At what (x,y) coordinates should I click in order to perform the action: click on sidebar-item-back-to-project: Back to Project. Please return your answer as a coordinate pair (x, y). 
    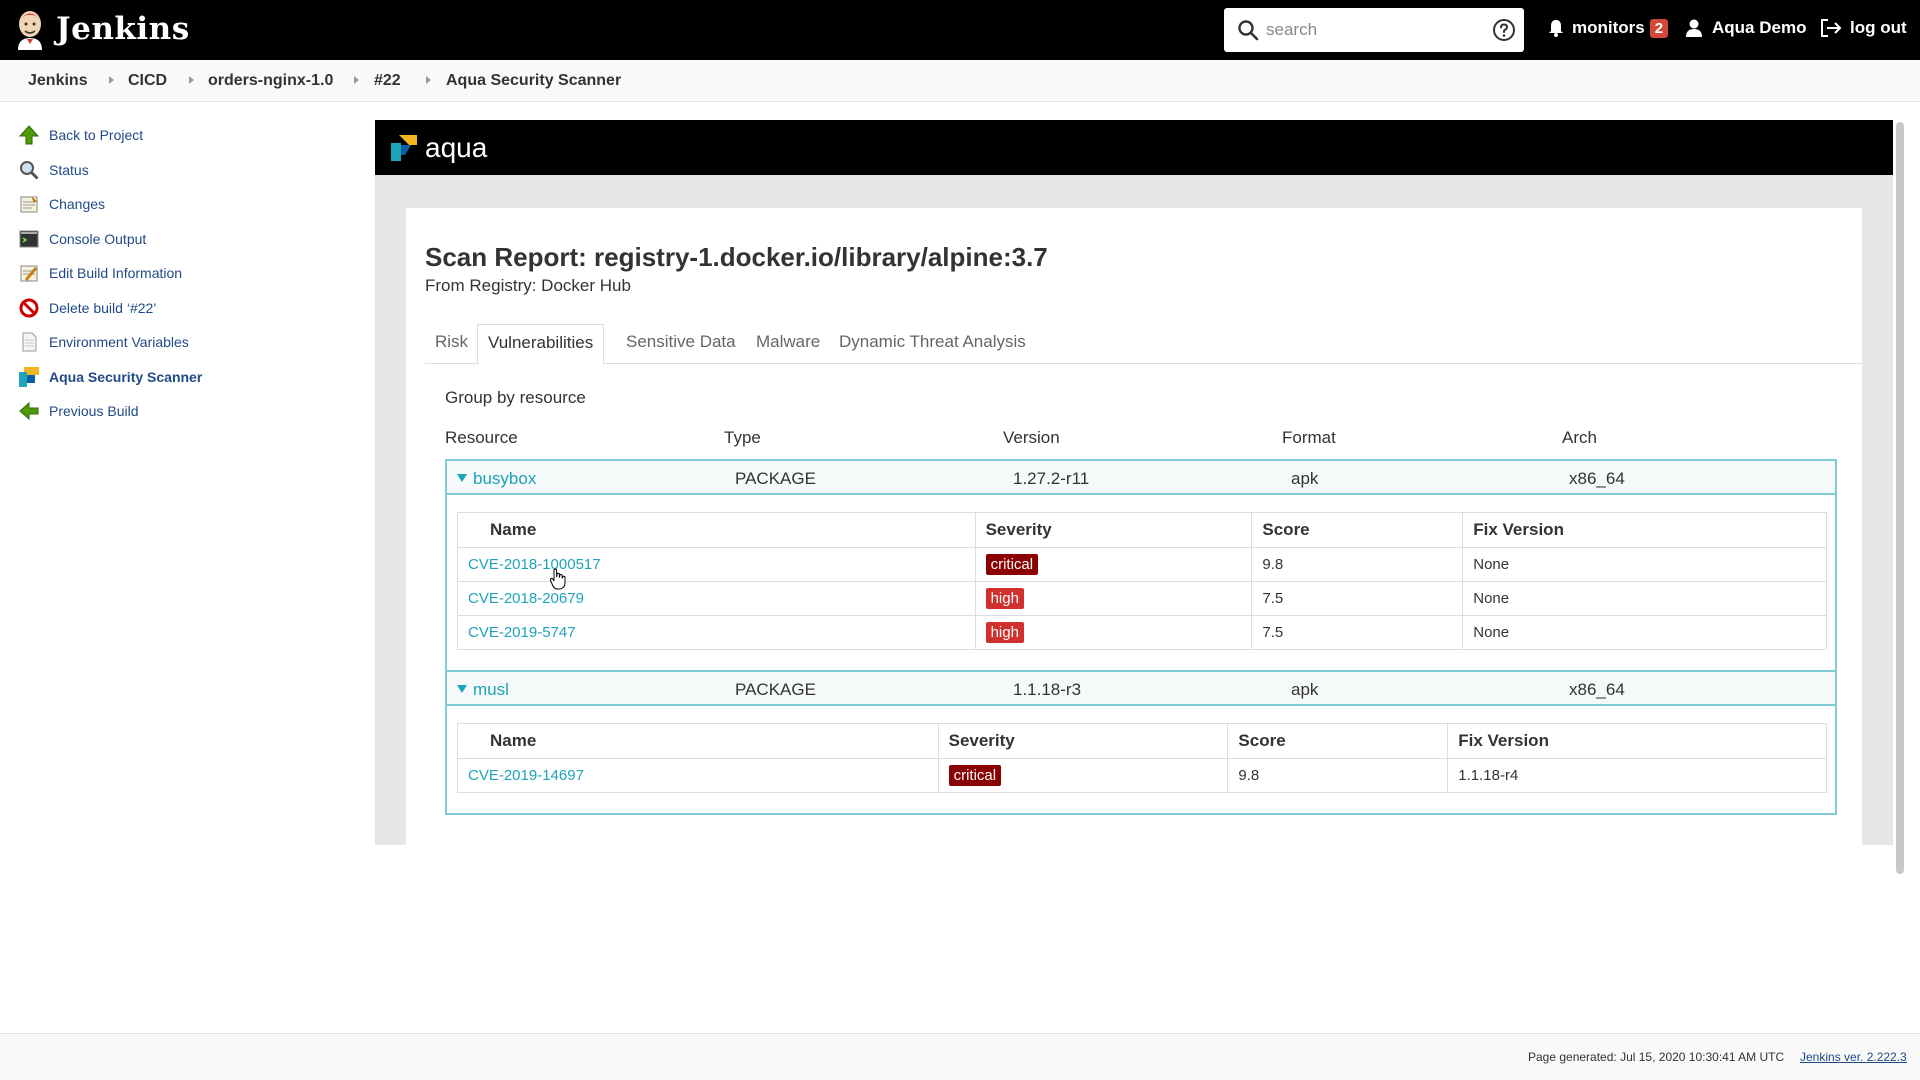
    Looking at the image, I should click on (80, 135).